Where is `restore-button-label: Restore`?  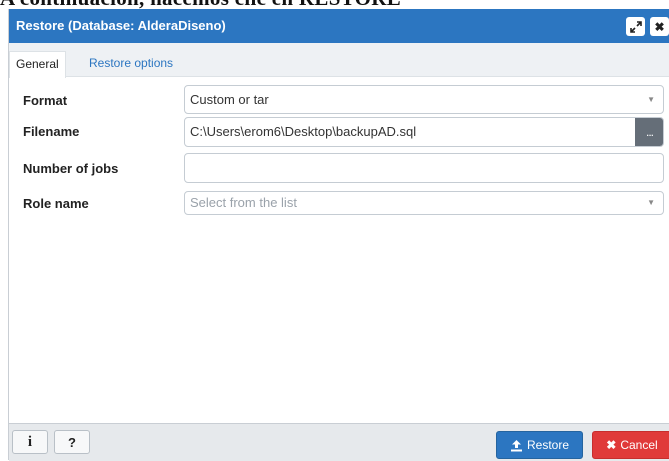 restore-button-label: Restore is located at coordinates (548, 445).